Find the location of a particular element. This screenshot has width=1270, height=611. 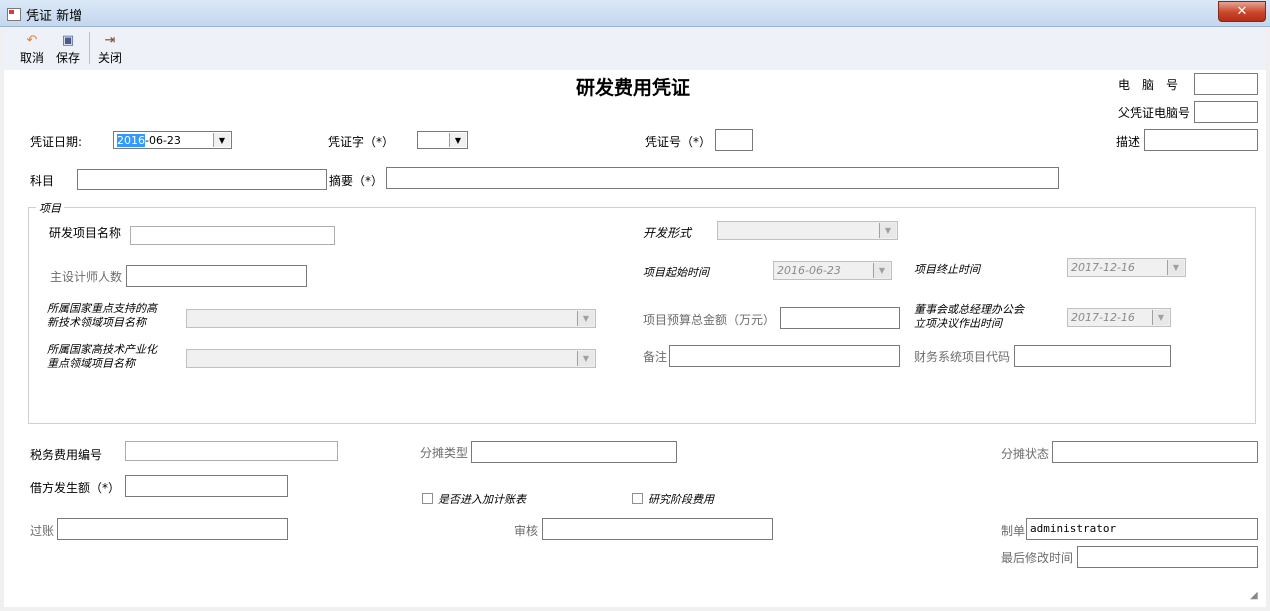

date-rest: -06-23 is located at coordinates (163, 140).